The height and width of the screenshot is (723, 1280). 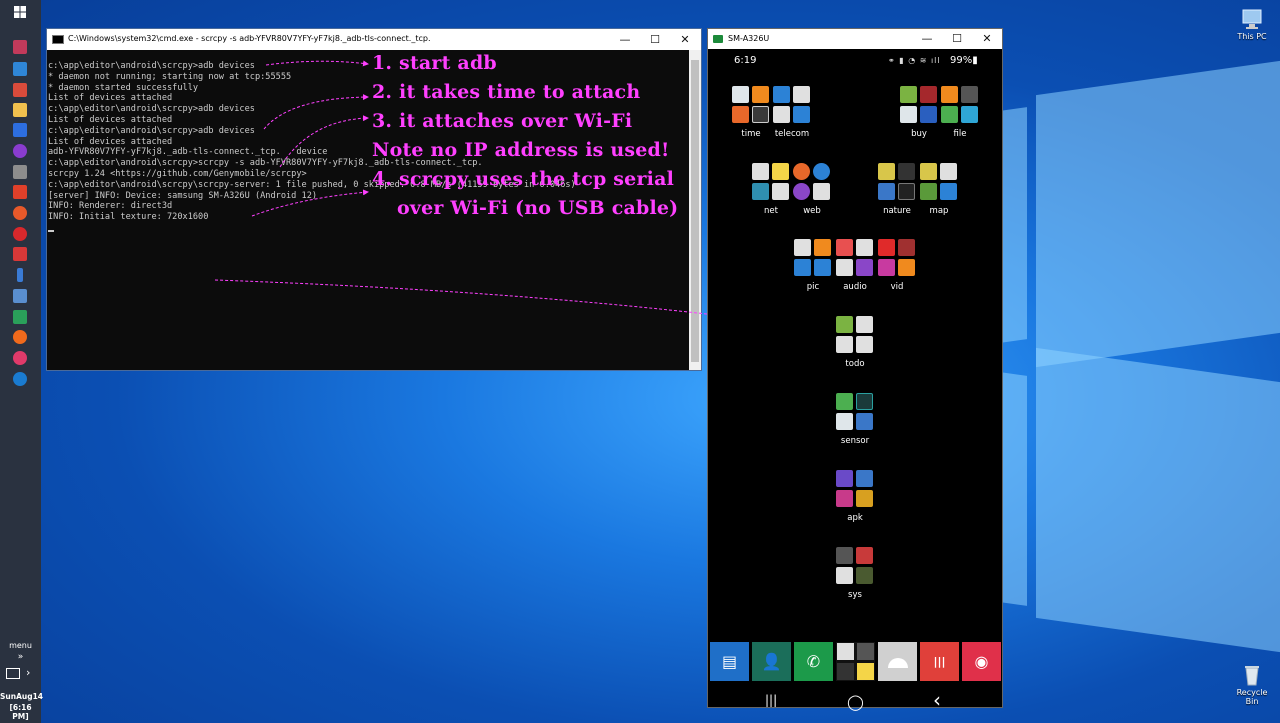 I want to click on home-button: ◯, so click(x=855, y=702).